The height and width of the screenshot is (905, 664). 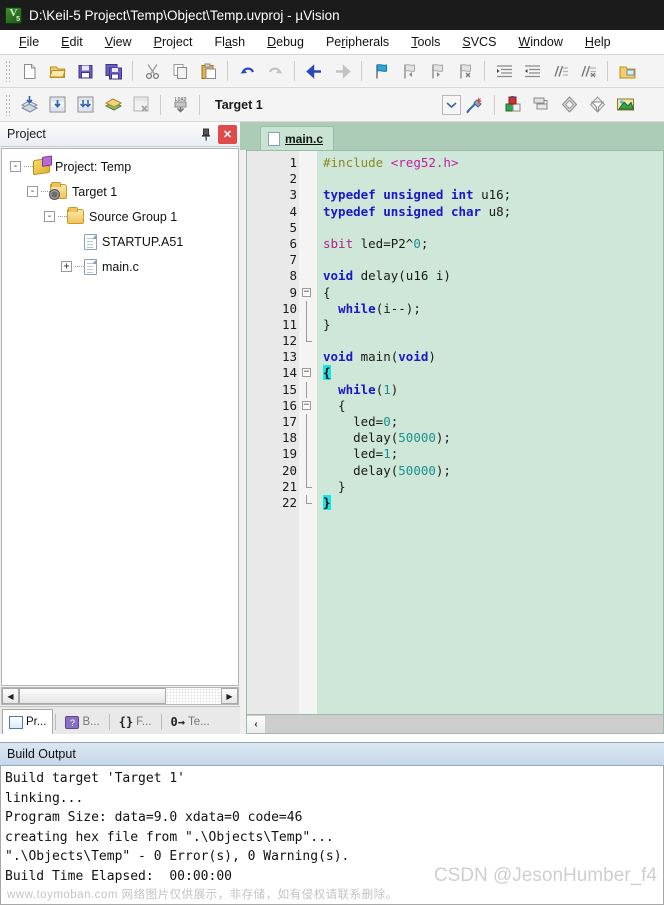 What do you see at coordinates (208, 71) in the screenshot?
I see `paste-icon` at bounding box center [208, 71].